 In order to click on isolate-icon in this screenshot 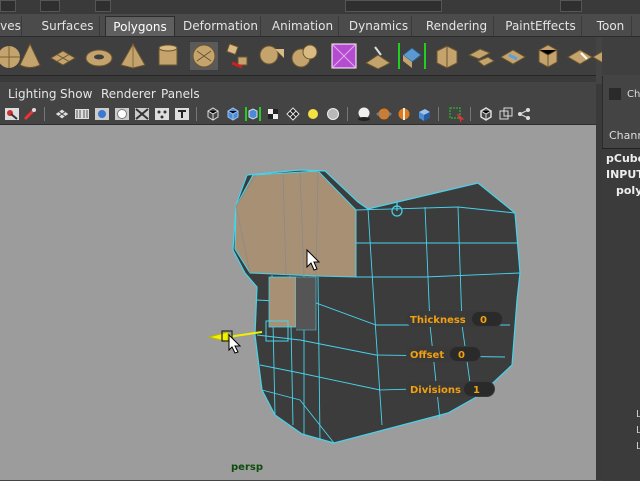, I will do `click(404, 114)`.